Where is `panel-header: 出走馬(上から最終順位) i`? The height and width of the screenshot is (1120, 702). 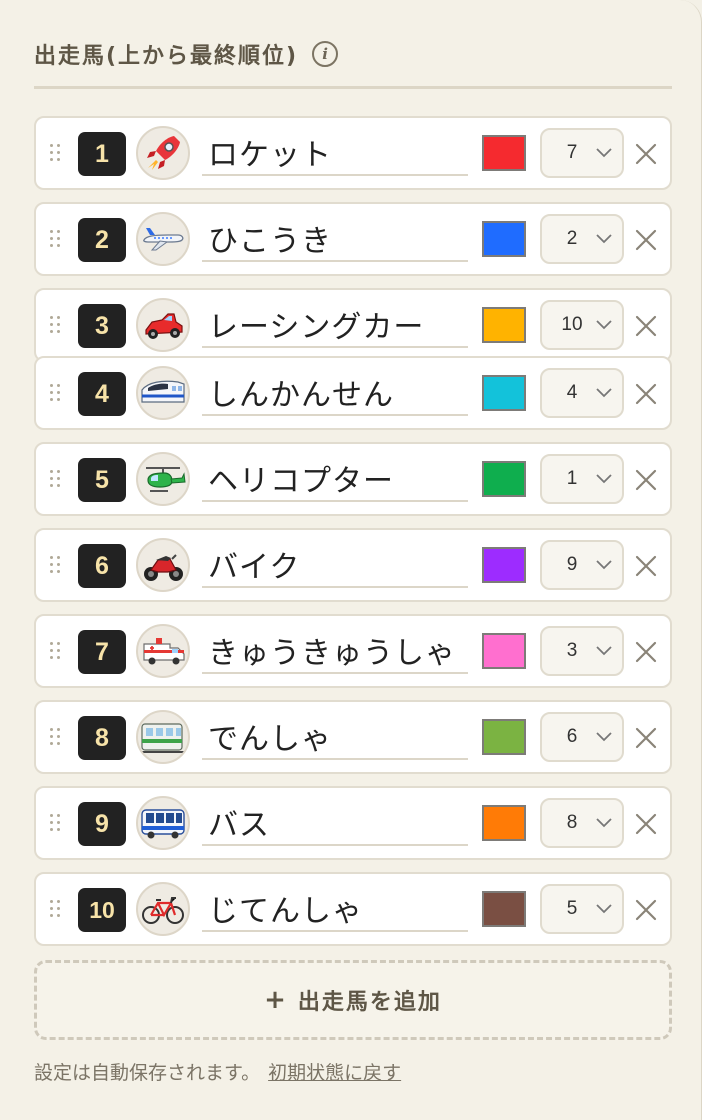
panel-header: 出走馬(上から最終順位) i is located at coordinates (186, 54).